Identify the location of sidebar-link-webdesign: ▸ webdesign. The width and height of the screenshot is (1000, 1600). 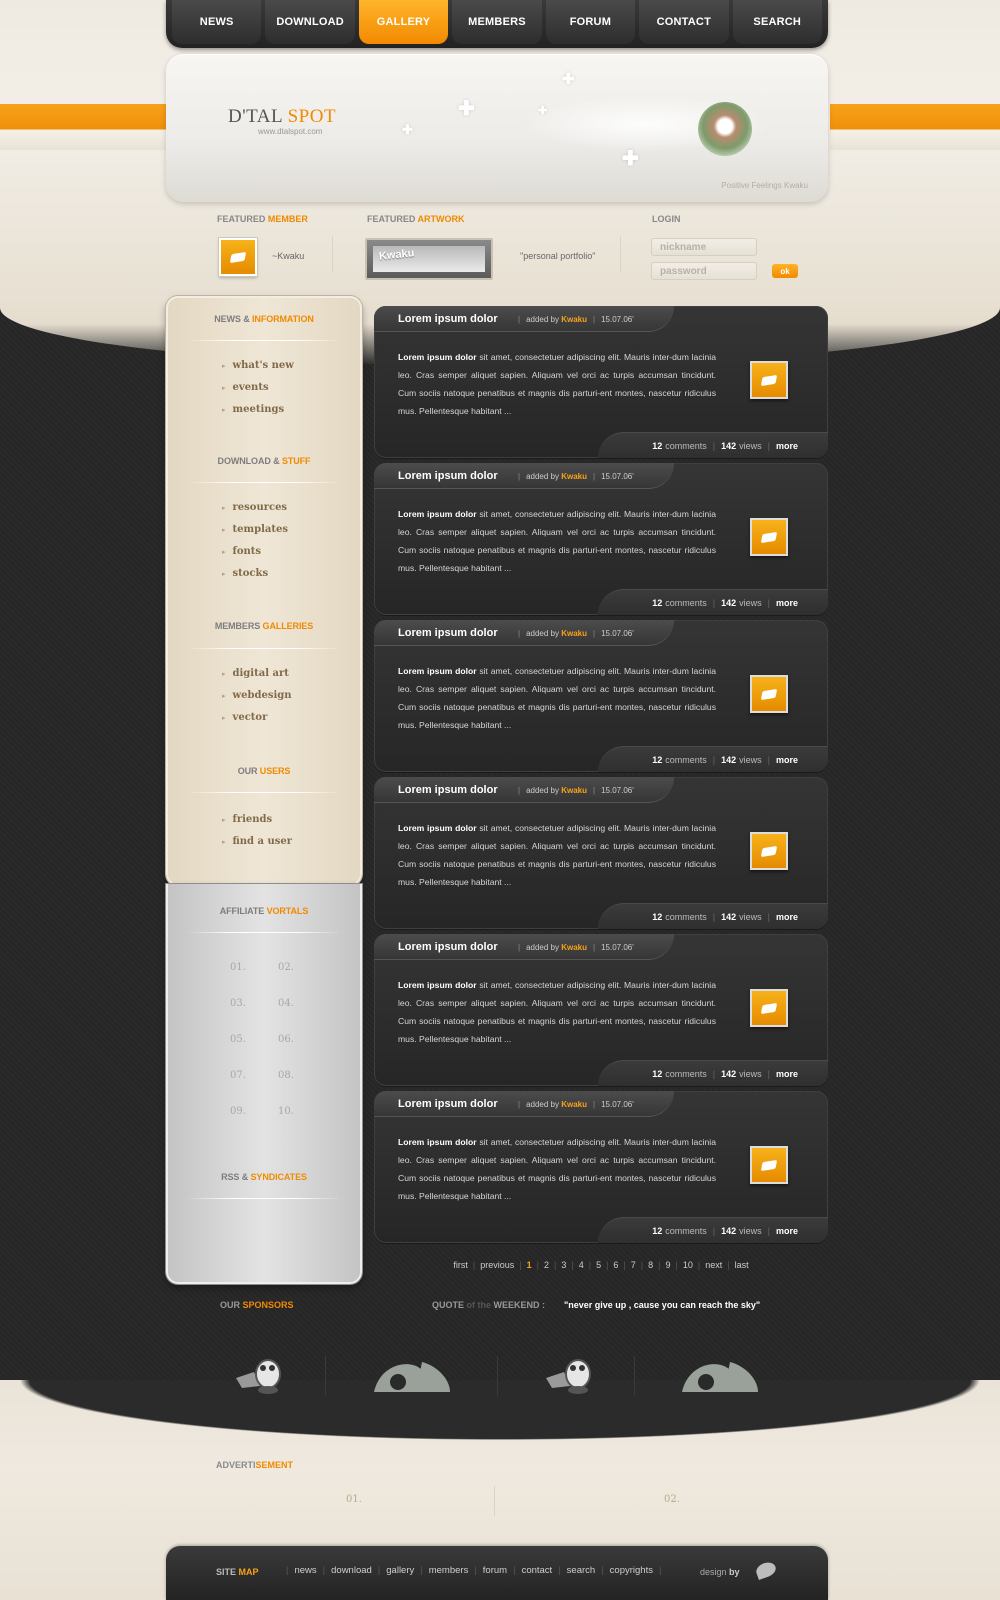
(257, 695).